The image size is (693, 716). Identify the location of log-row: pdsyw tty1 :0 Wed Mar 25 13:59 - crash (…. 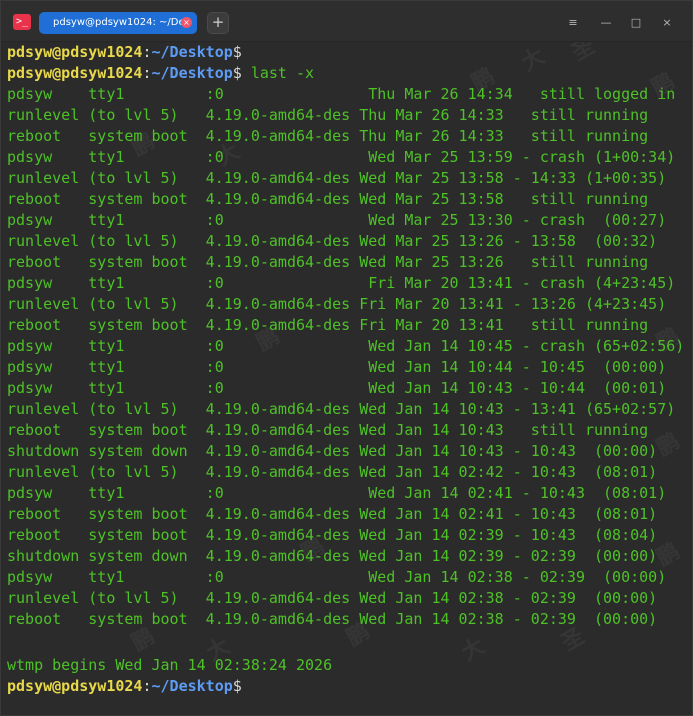
(341, 157).